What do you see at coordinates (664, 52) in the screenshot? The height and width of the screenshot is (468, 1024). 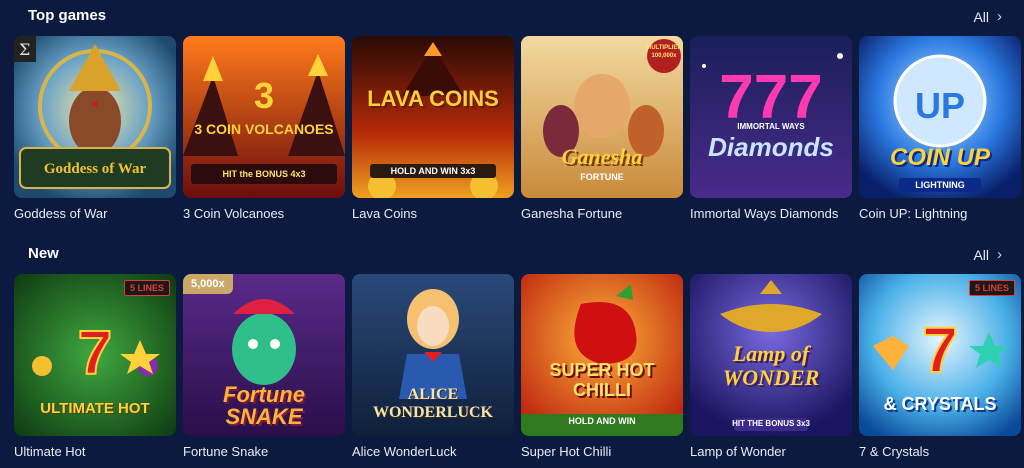 I see `multiplier-badge: MULTIPLIER 100,000x` at bounding box center [664, 52].